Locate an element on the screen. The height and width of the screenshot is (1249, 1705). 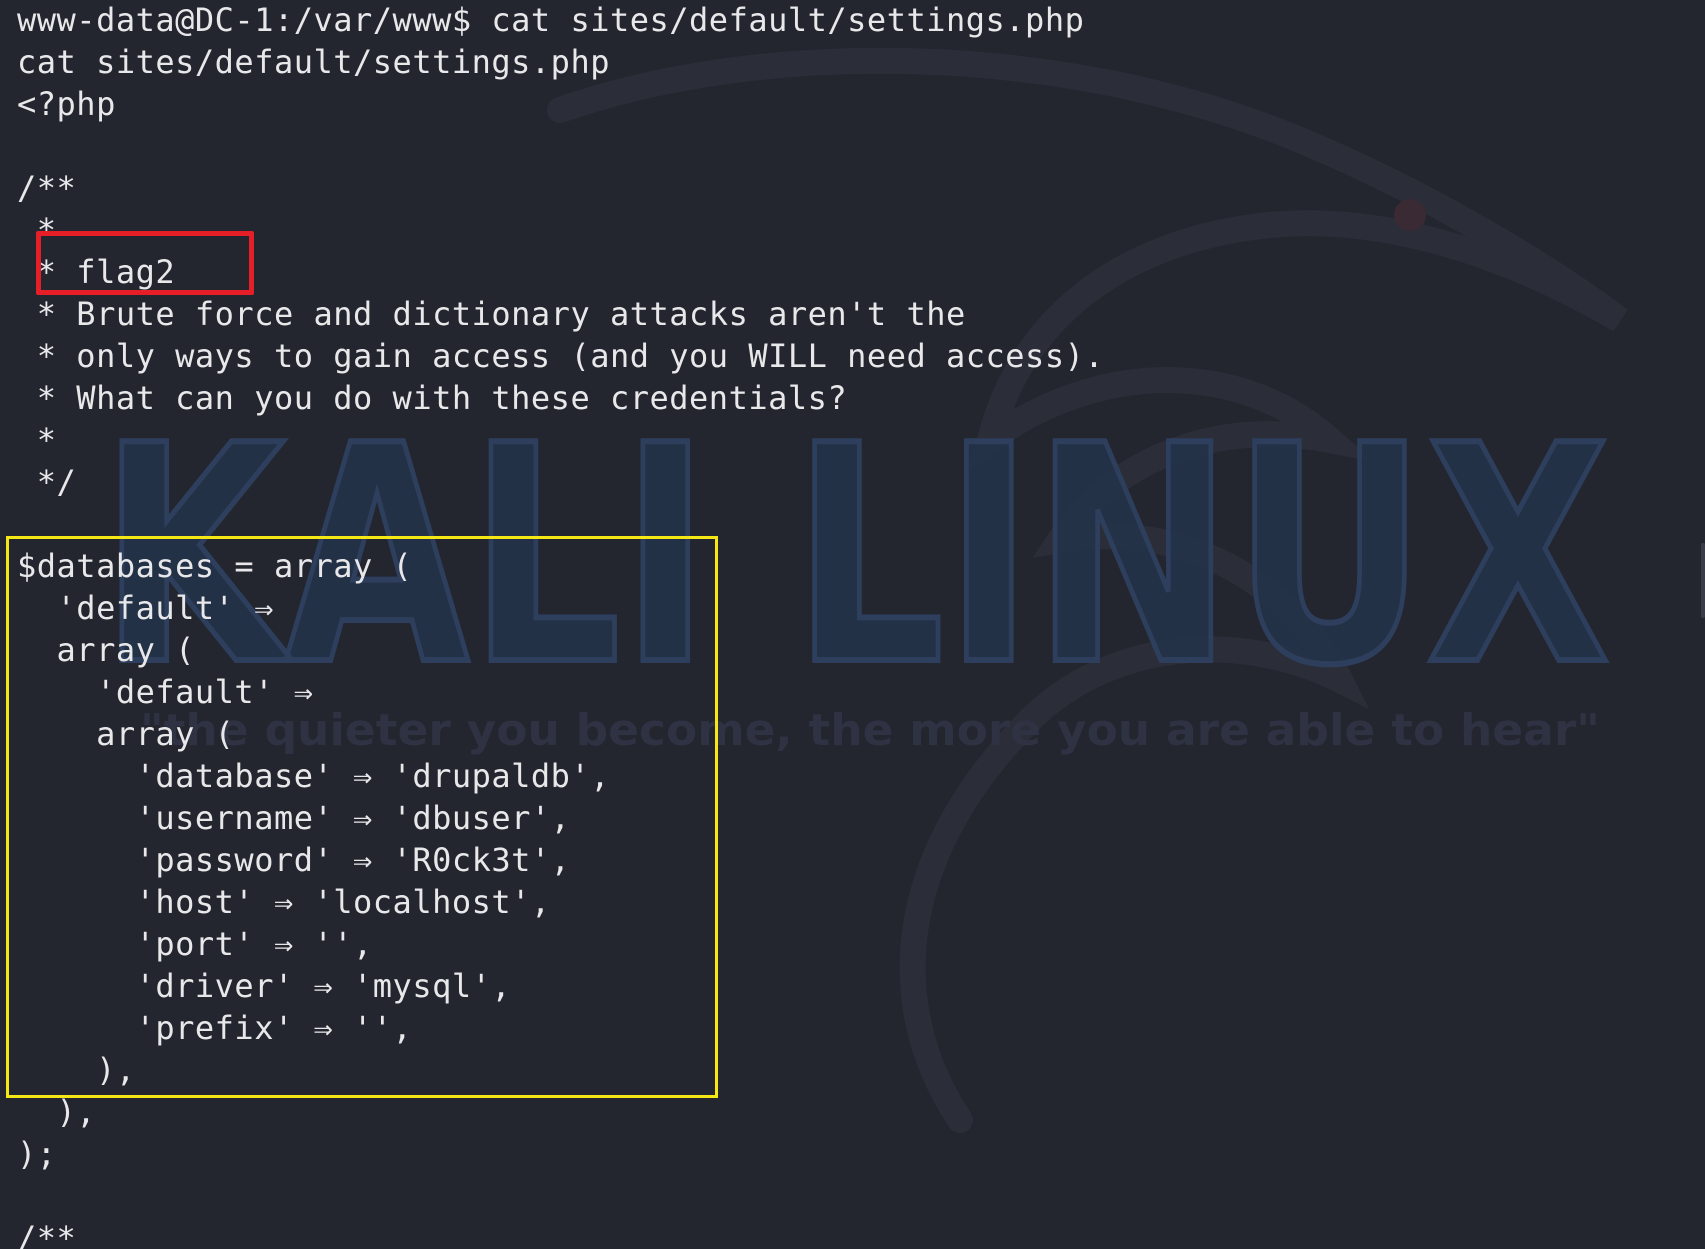
output-line: */ is located at coordinates (47, 482).